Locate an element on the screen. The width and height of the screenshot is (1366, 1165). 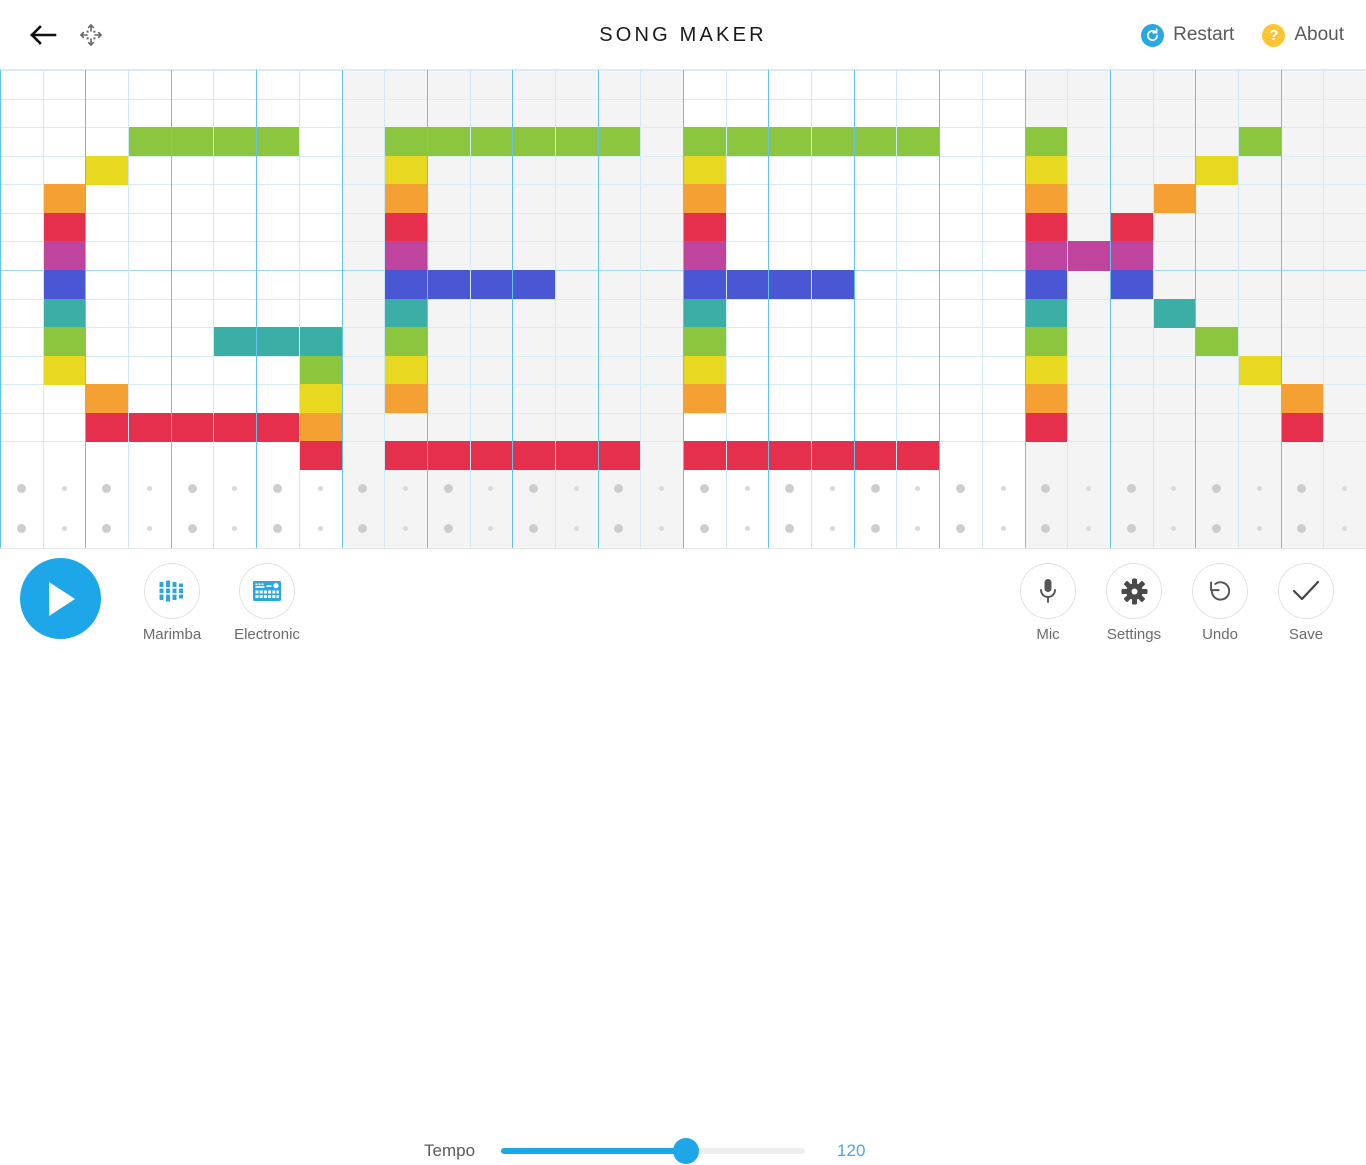
restart-button: Restart is located at coordinates (1187, 35).